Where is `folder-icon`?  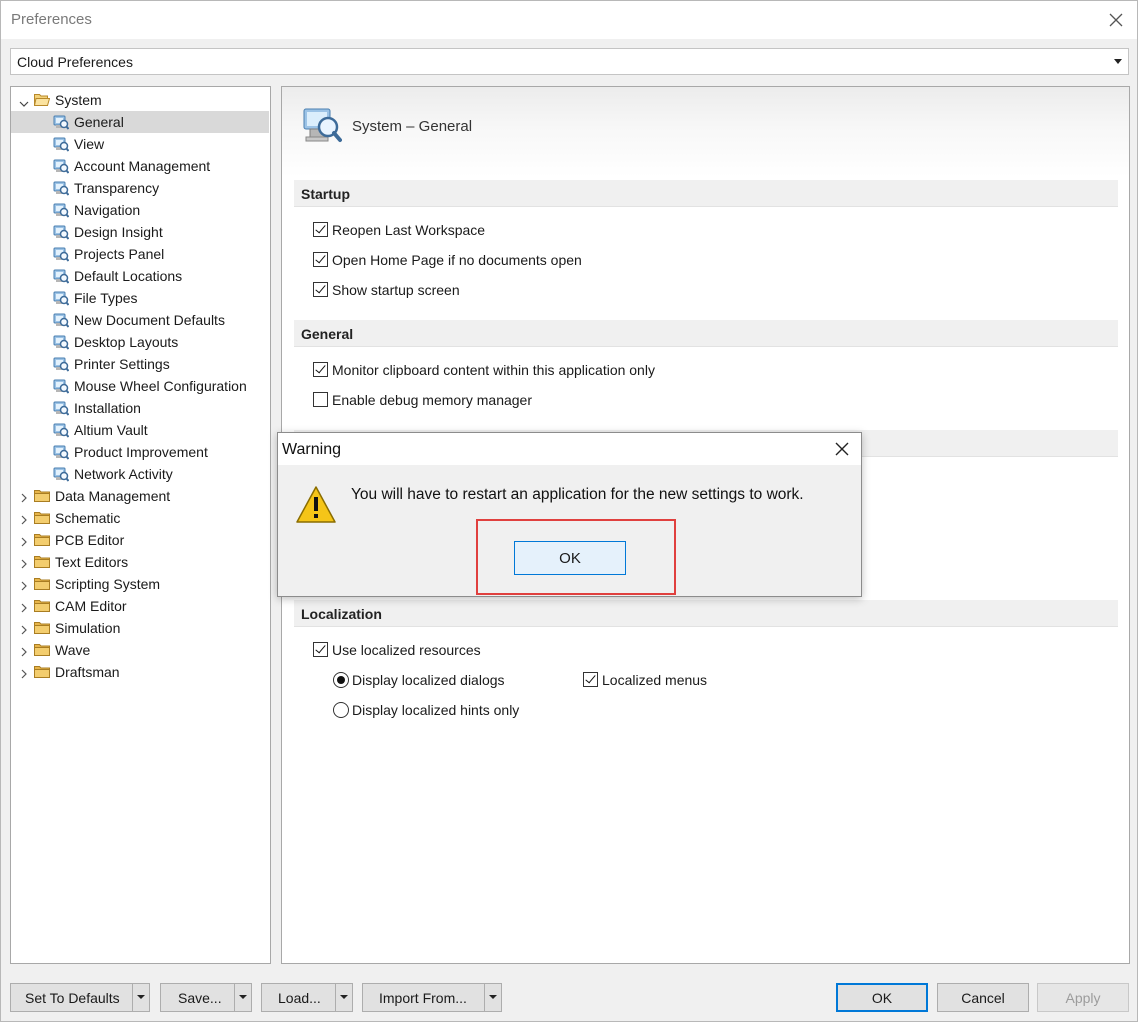 folder-icon is located at coordinates (42, 539).